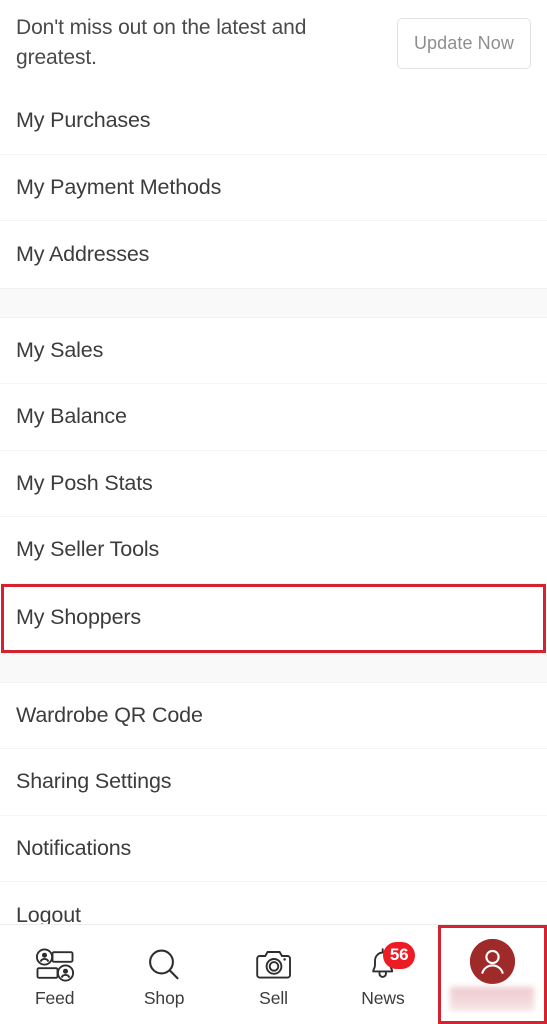  I want to click on tab-shop: Shop, so click(163, 974).